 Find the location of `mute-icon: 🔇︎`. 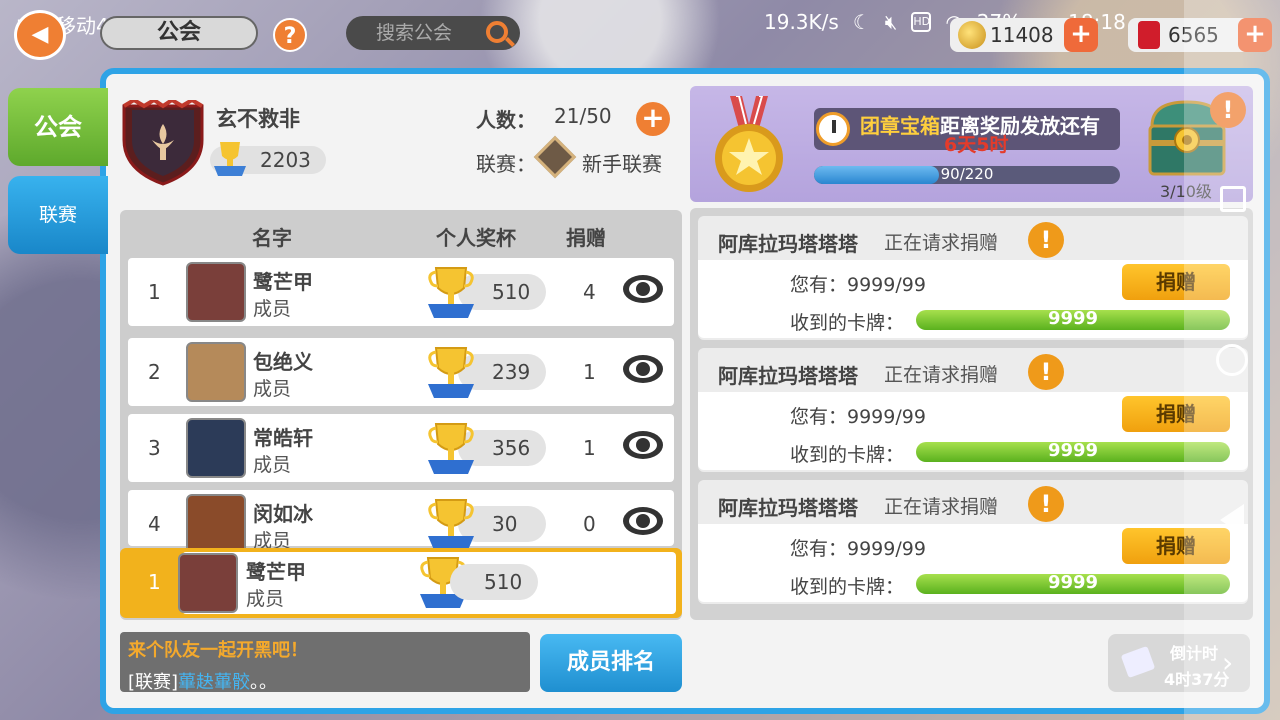

mute-icon: 🔇︎ is located at coordinates (891, 22).